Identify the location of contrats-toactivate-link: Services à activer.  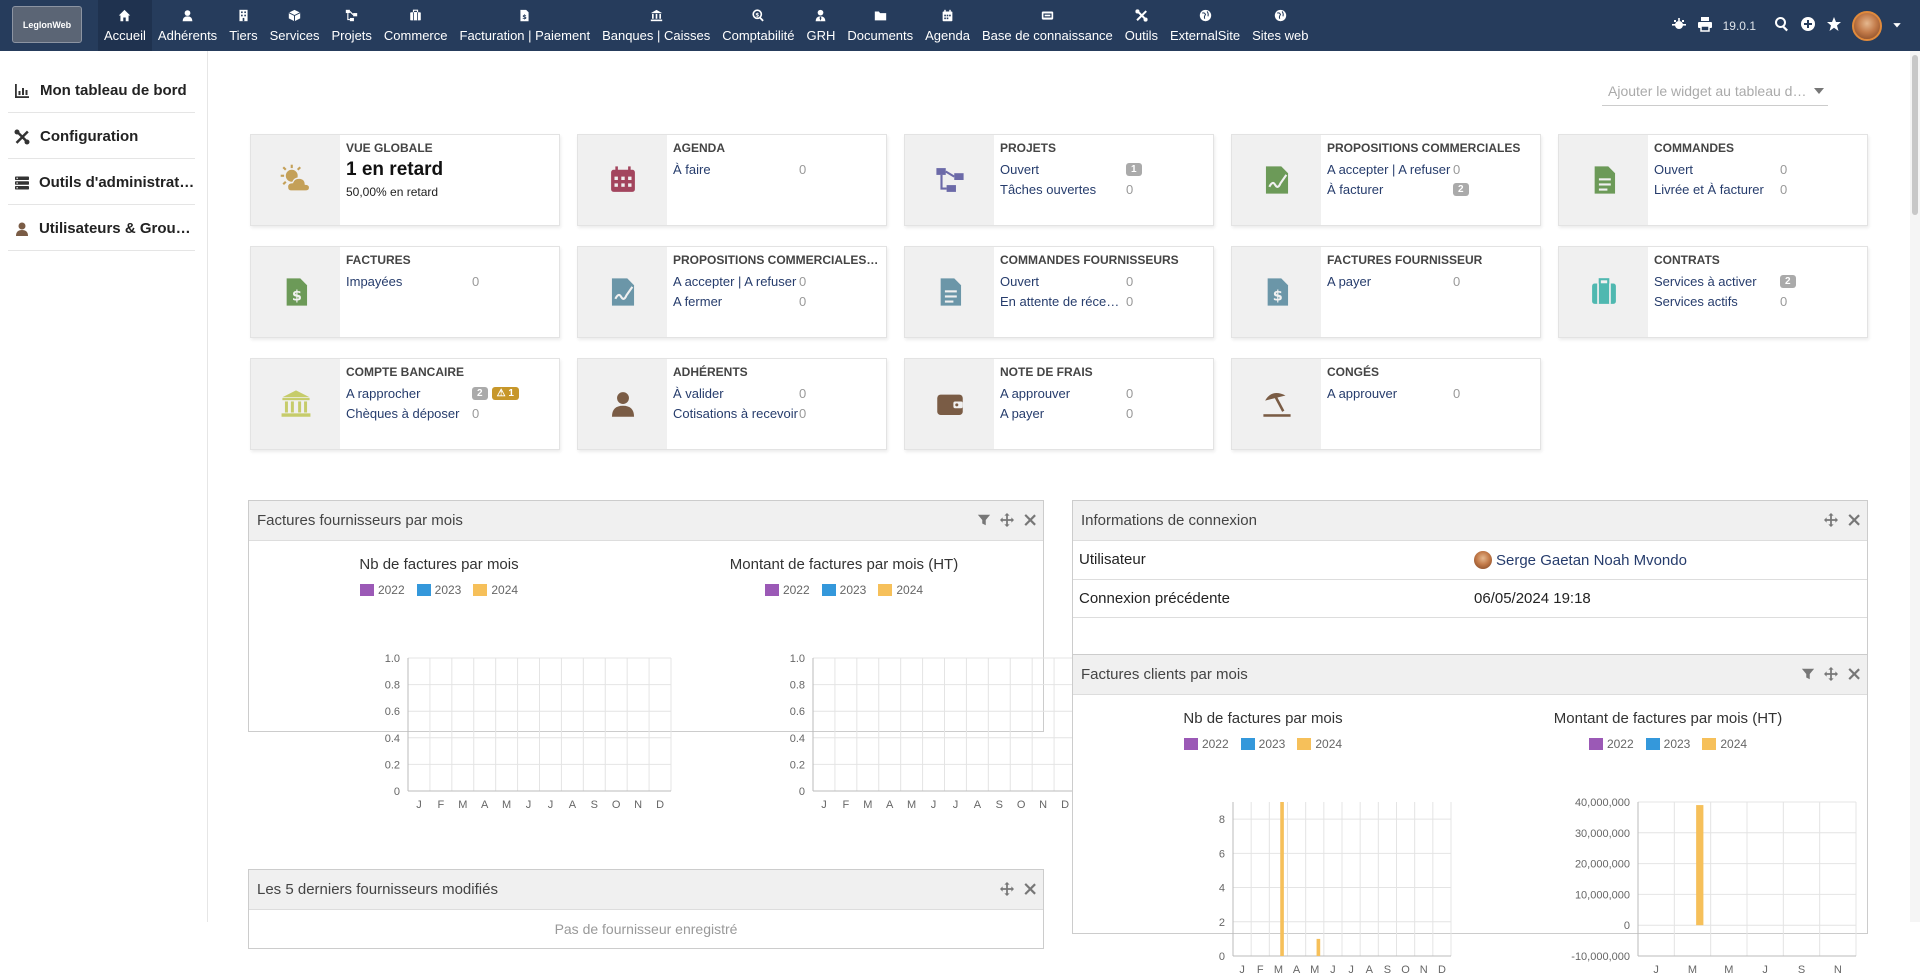
(1717, 281).